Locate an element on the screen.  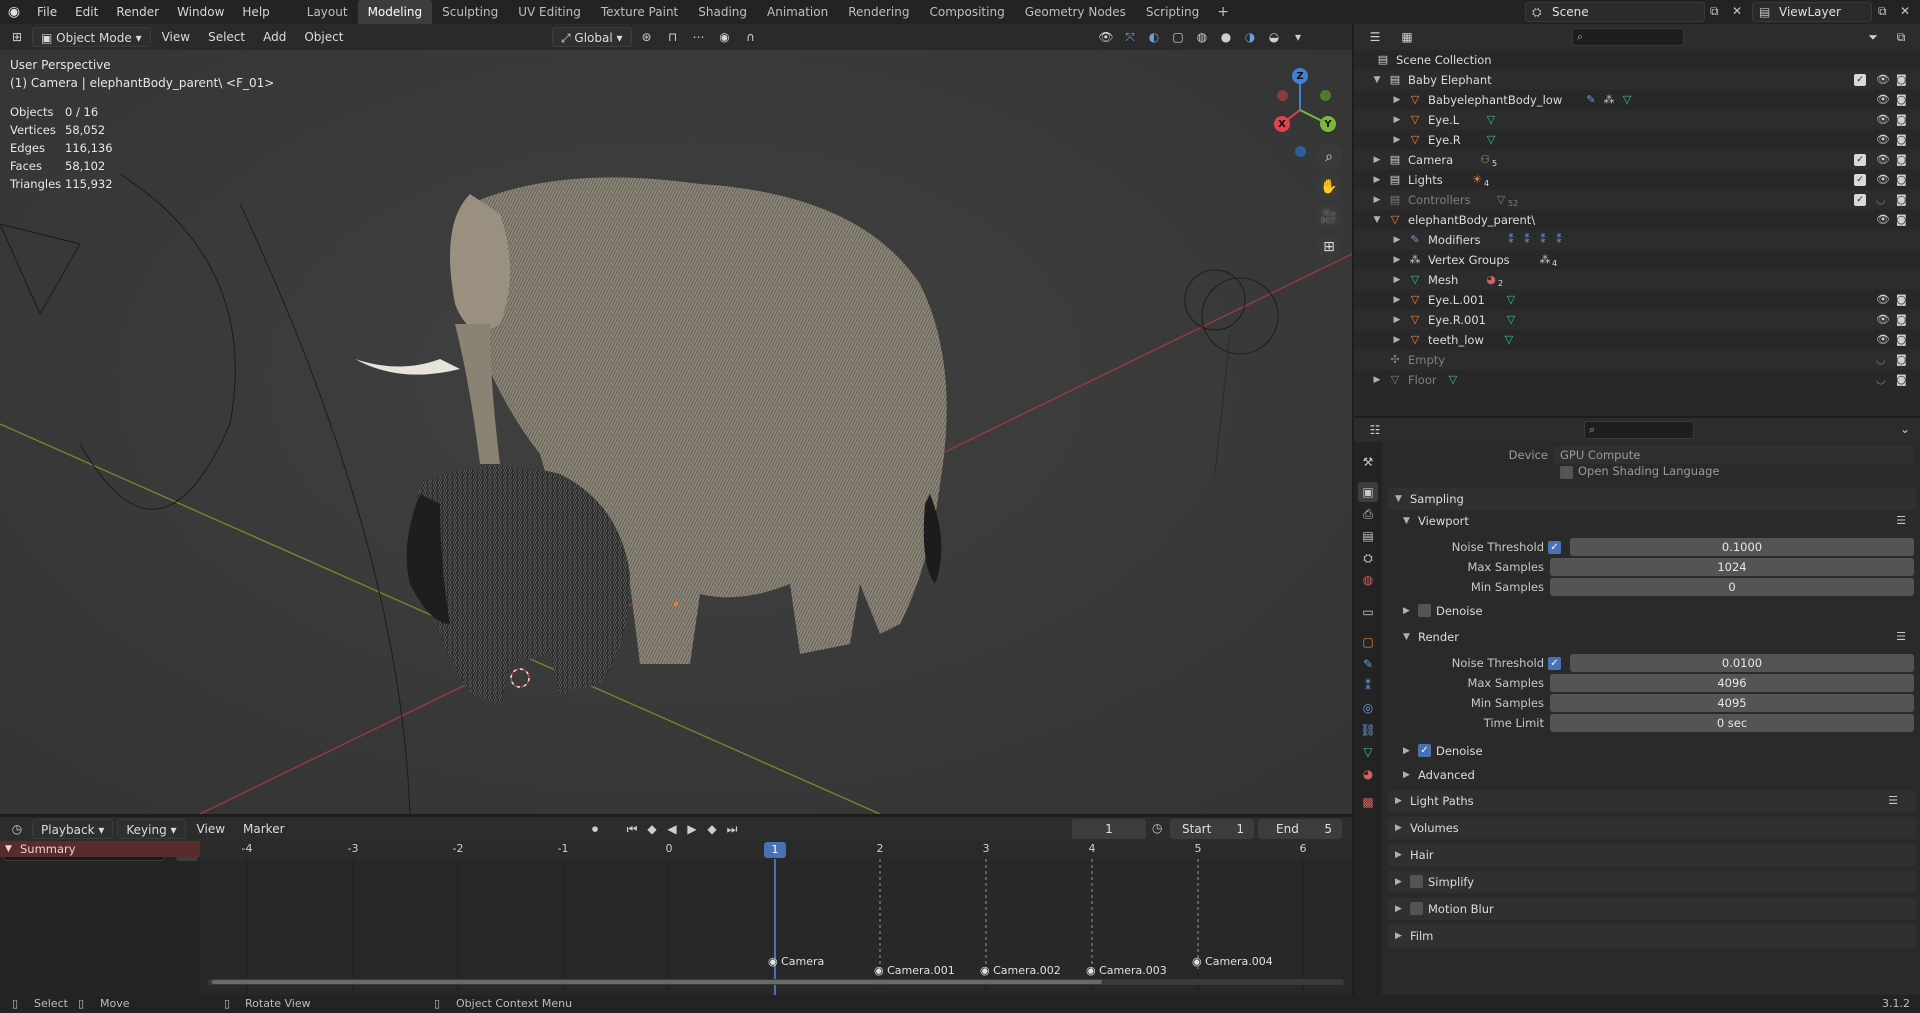
keying-dropdown: Keying ▾ is located at coordinates (151, 829).